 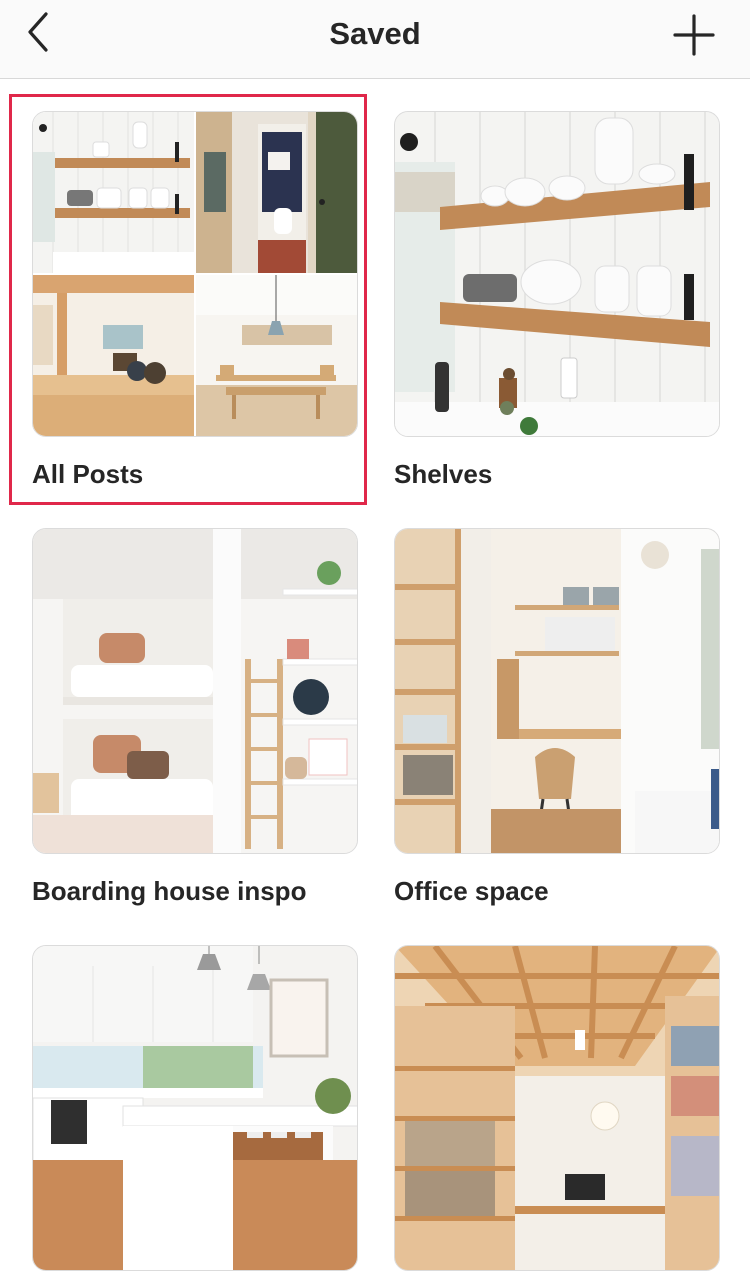 What do you see at coordinates (471, 891) in the screenshot?
I see `collection-name: Office space` at bounding box center [471, 891].